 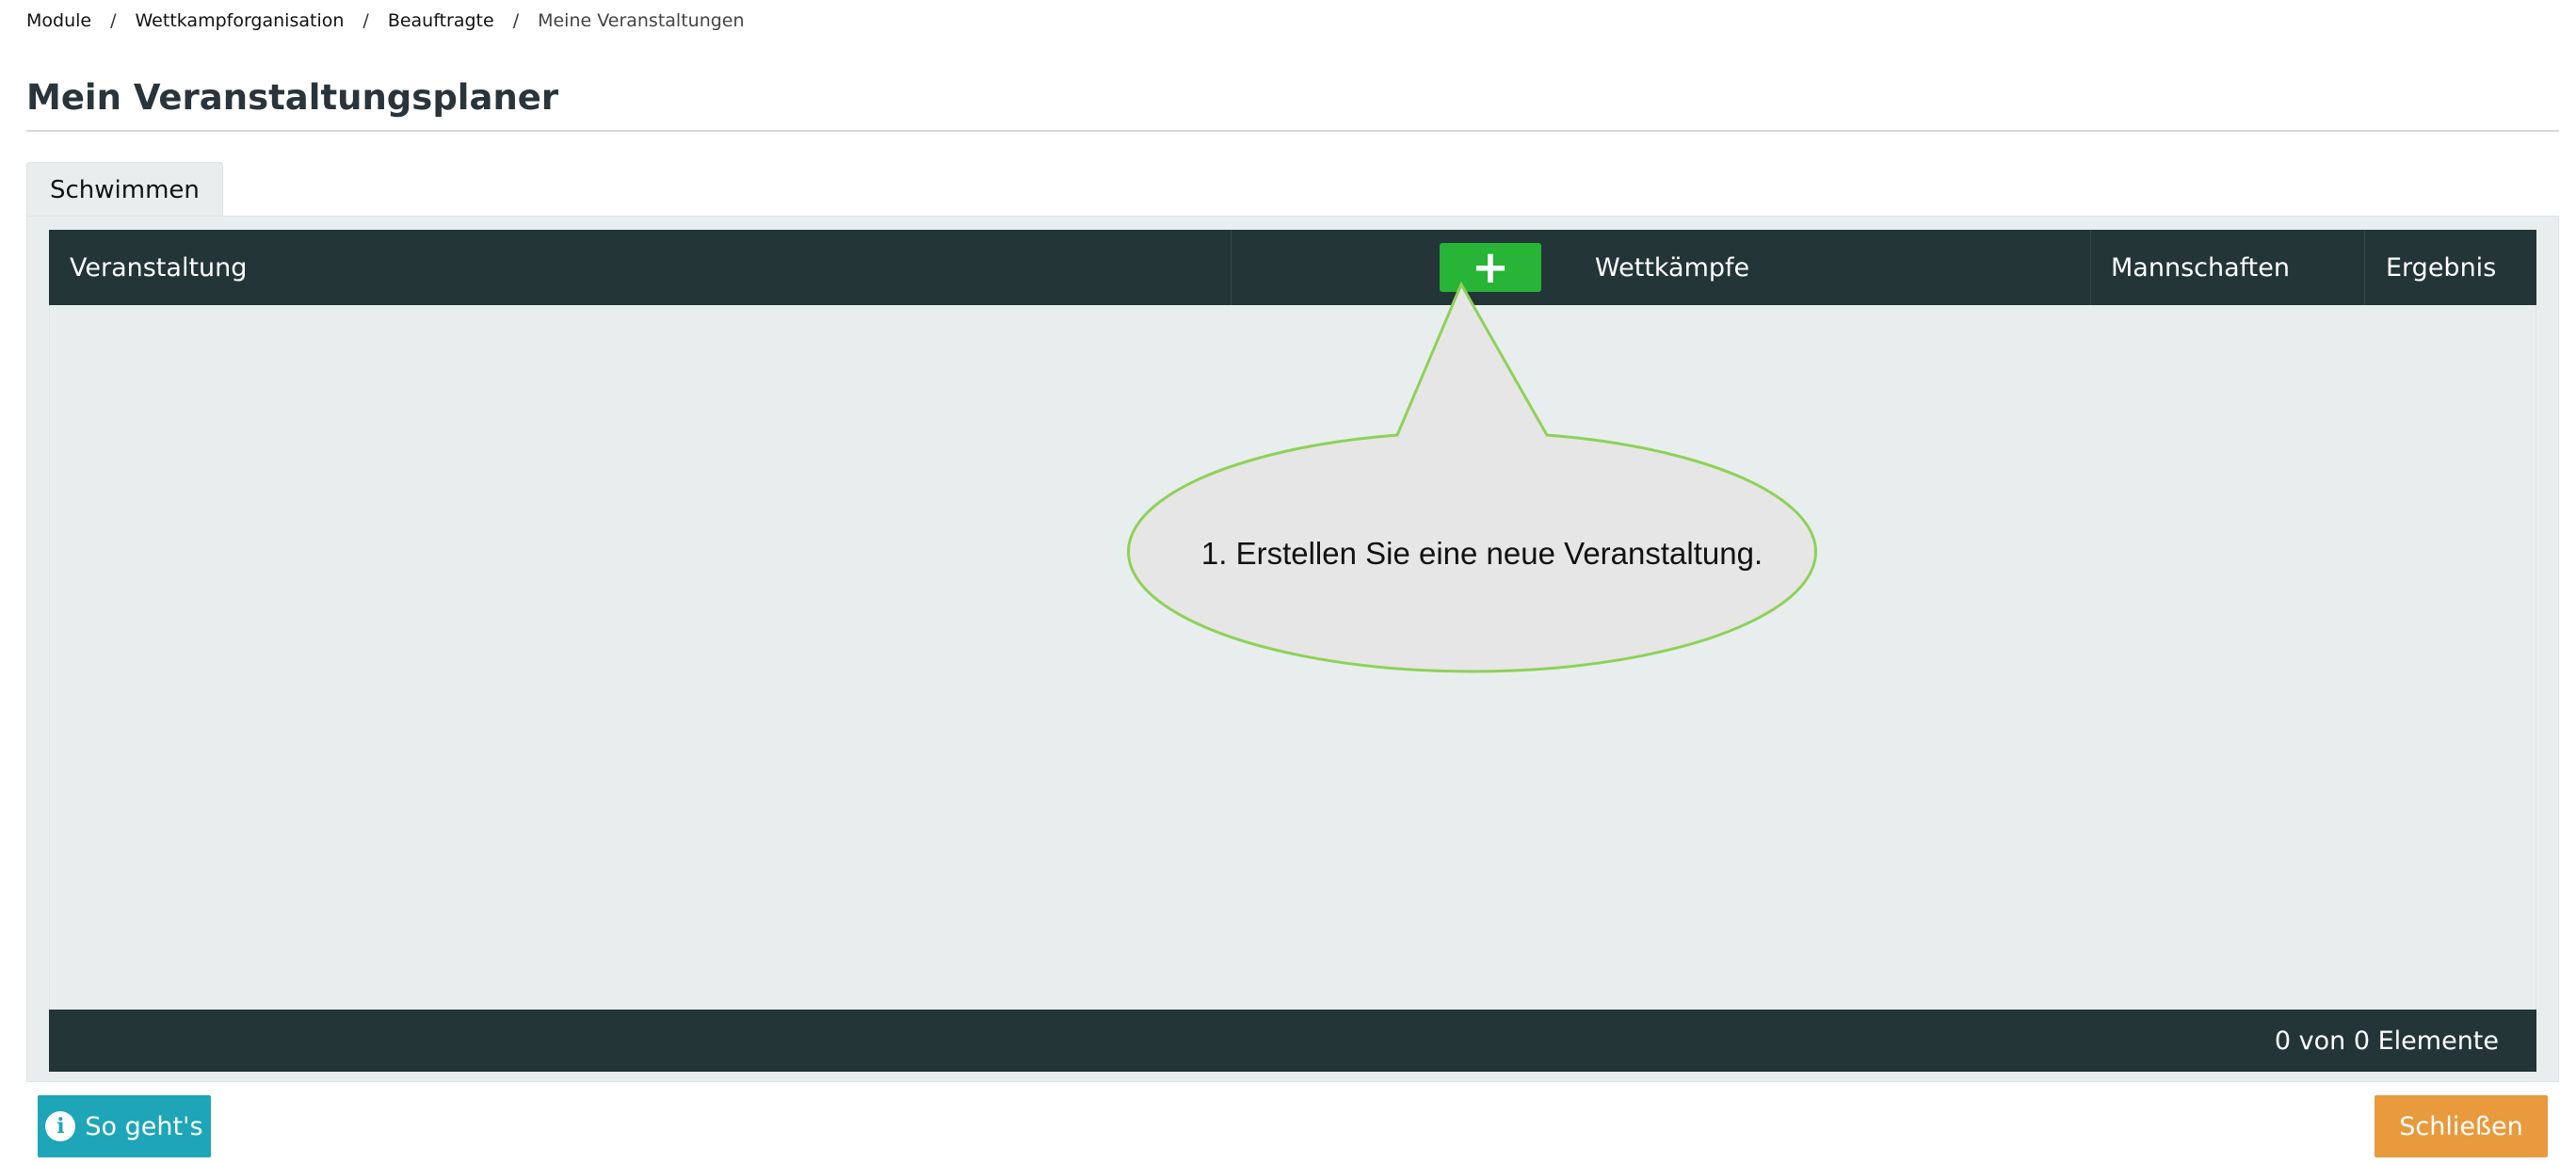 I want to click on close-button: Schließen, so click(x=2461, y=1126).